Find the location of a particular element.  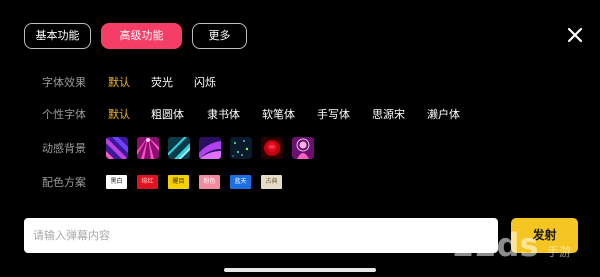

personal-font-option-handwriting: 手写体 is located at coordinates (333, 115).